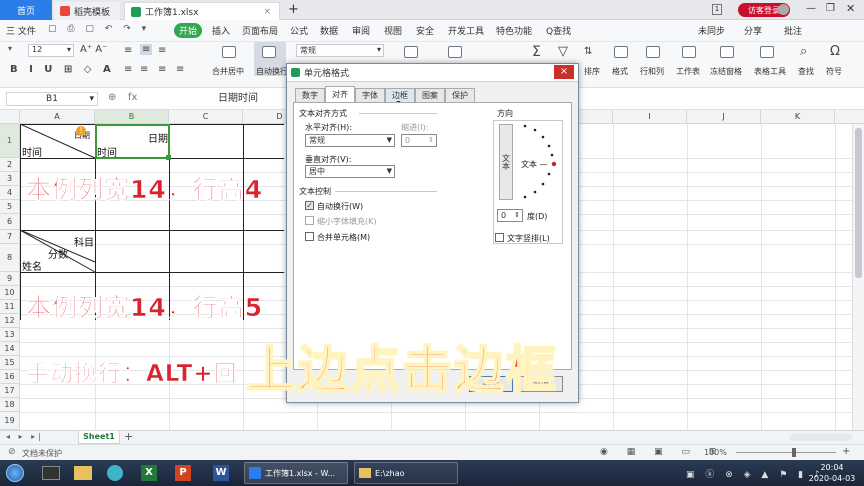 The height and width of the screenshot is (486, 864). Describe the element at coordinates (10, 335) in the screenshot. I see `row-header-13: 13` at that location.